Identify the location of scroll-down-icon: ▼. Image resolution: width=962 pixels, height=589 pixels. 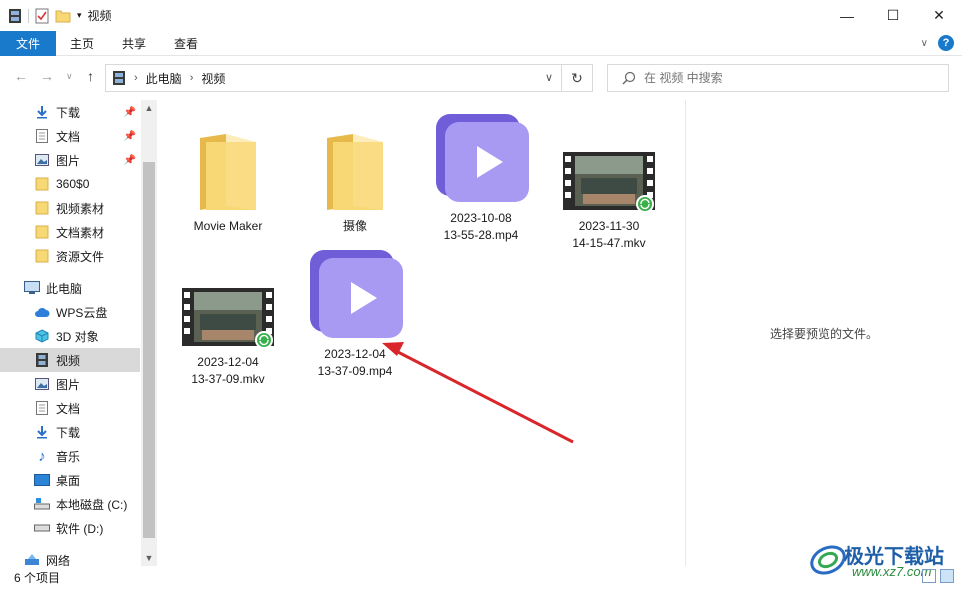
(149, 558).